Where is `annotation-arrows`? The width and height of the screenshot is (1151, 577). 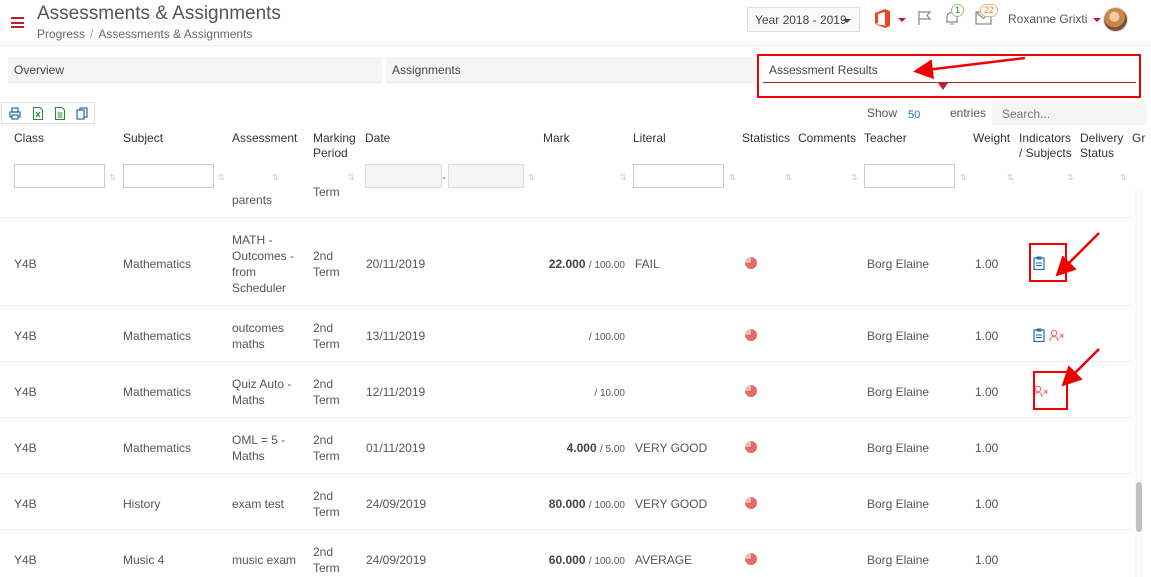
annotation-arrows is located at coordinates (1006, 221).